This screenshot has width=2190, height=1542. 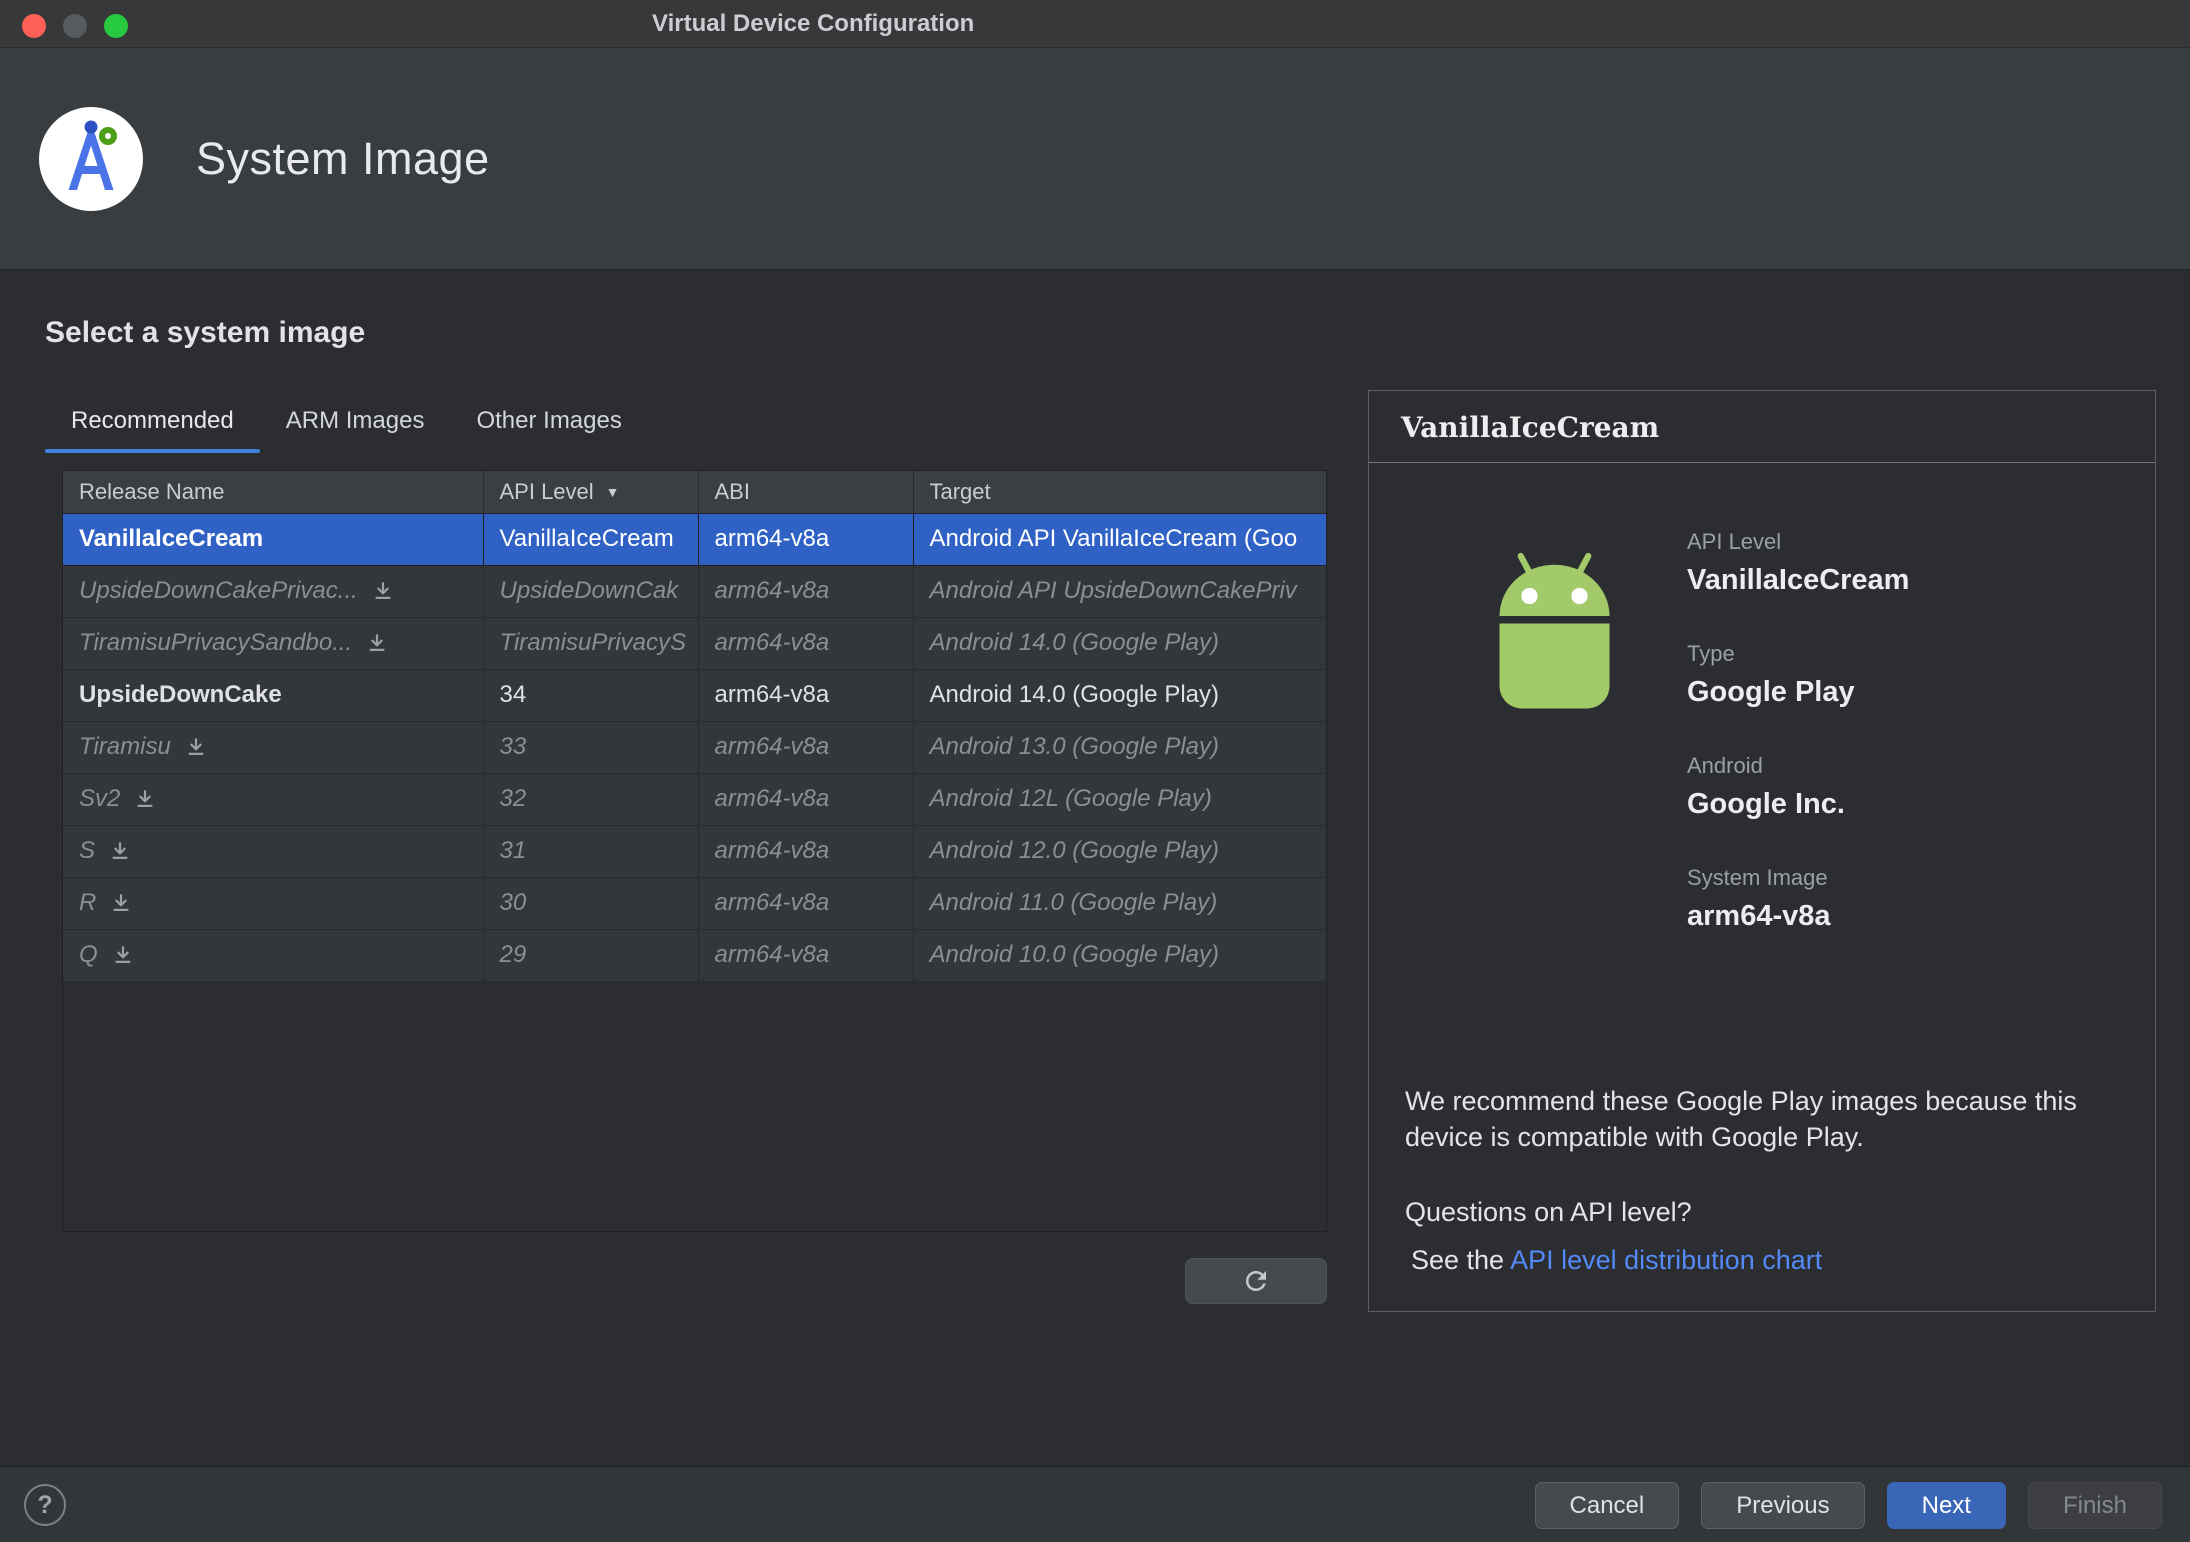 I want to click on release-name: UpsideDownCake, so click(x=180, y=694).